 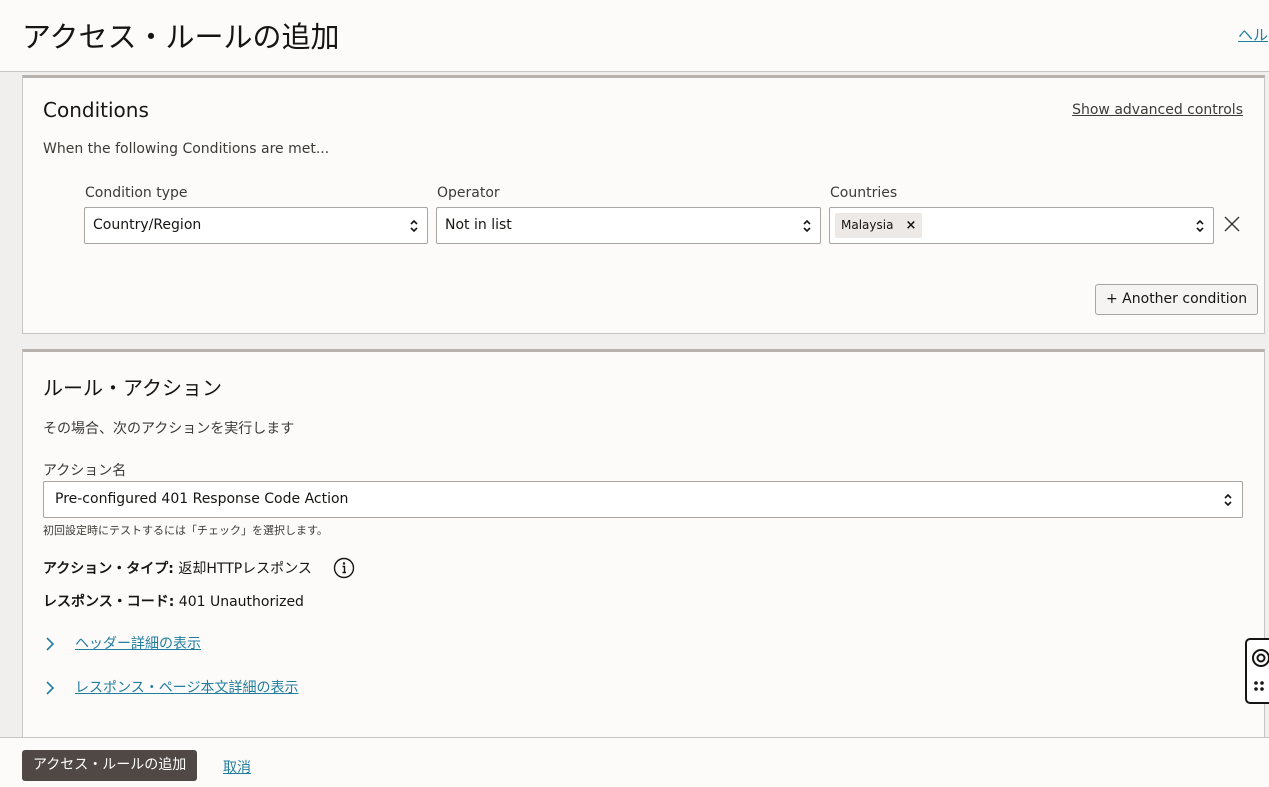 I want to click on page-title: アクセス・ルールの追加, so click(x=181, y=37).